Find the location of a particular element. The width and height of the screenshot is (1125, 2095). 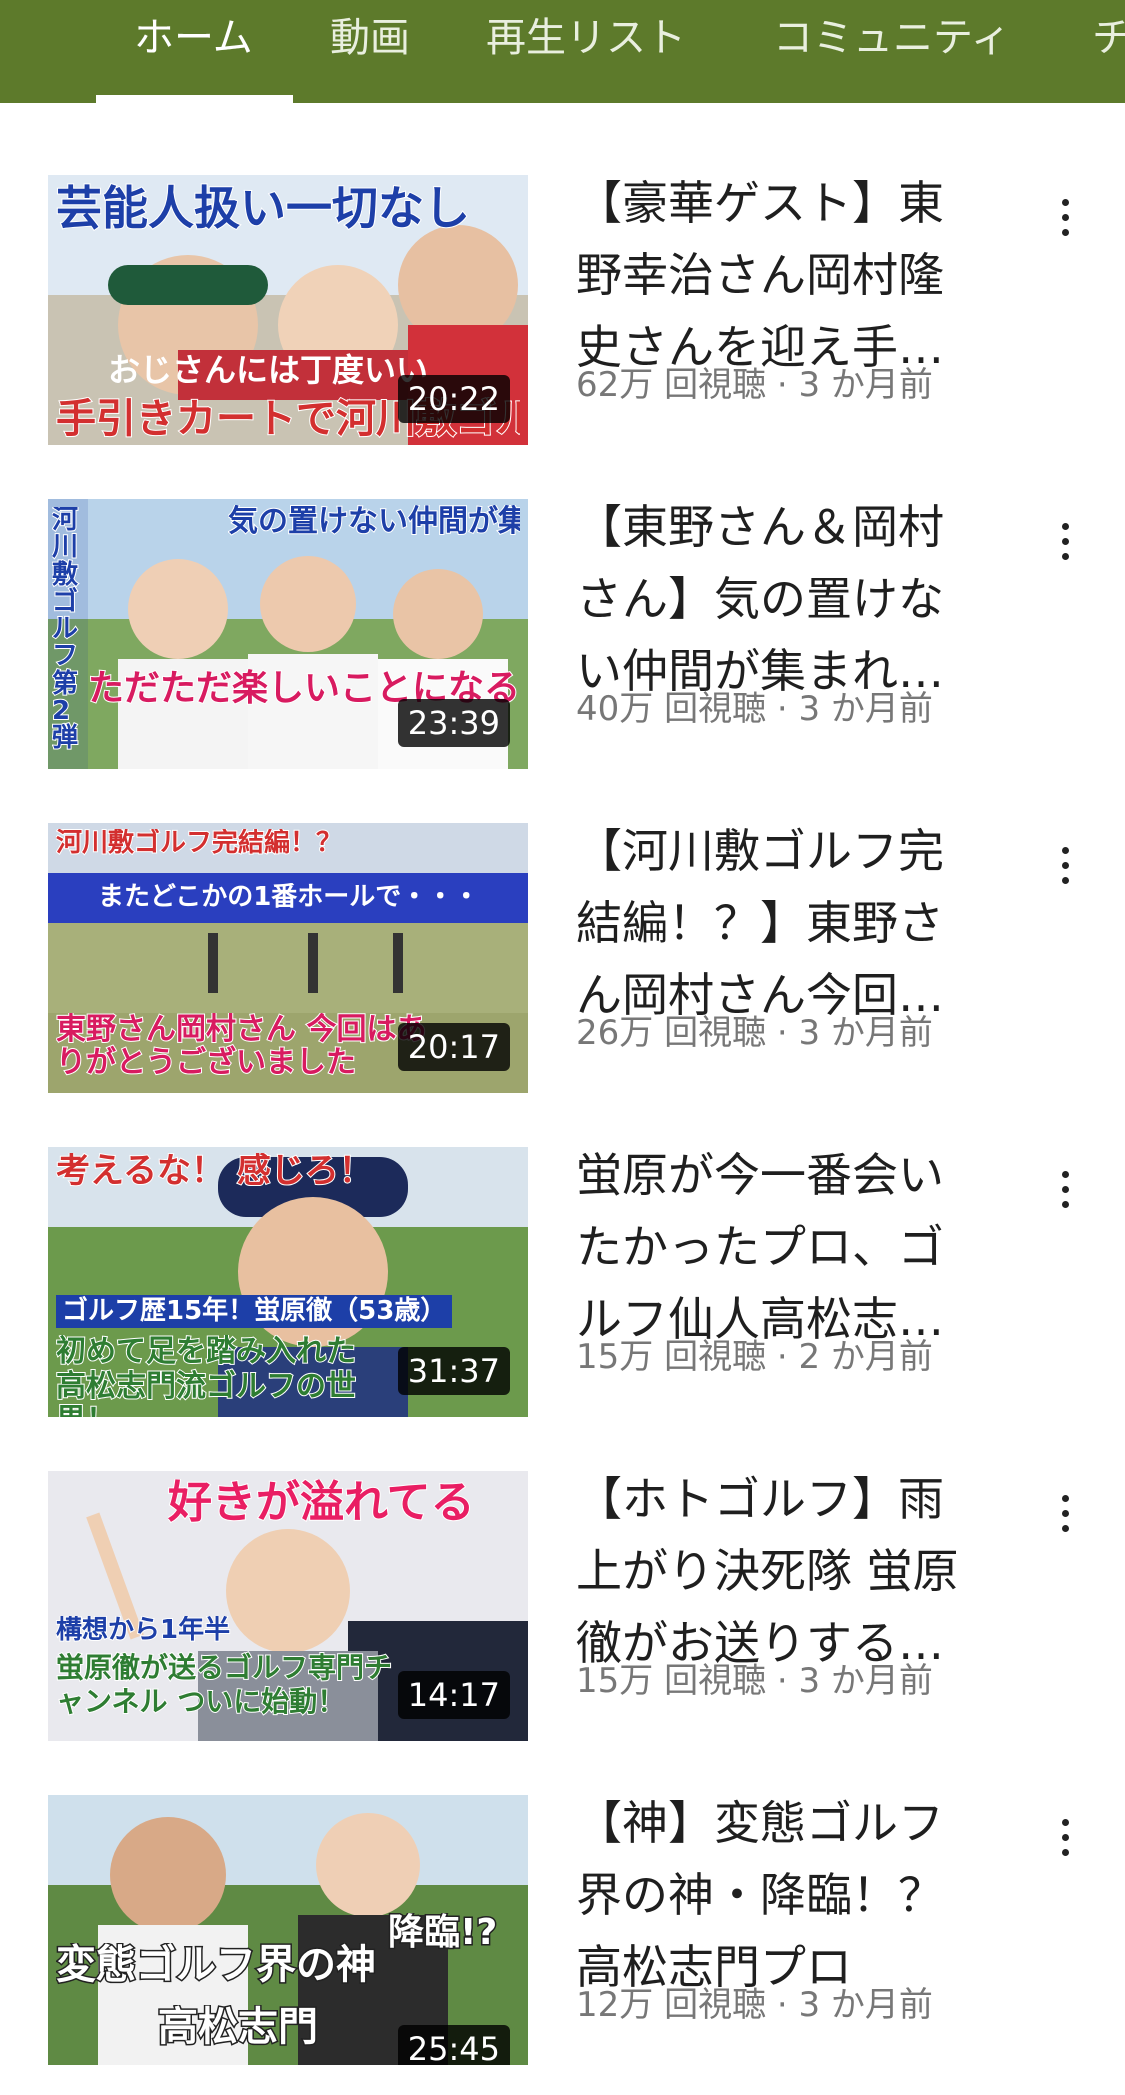

active-tab-indicator is located at coordinates (194, 99).